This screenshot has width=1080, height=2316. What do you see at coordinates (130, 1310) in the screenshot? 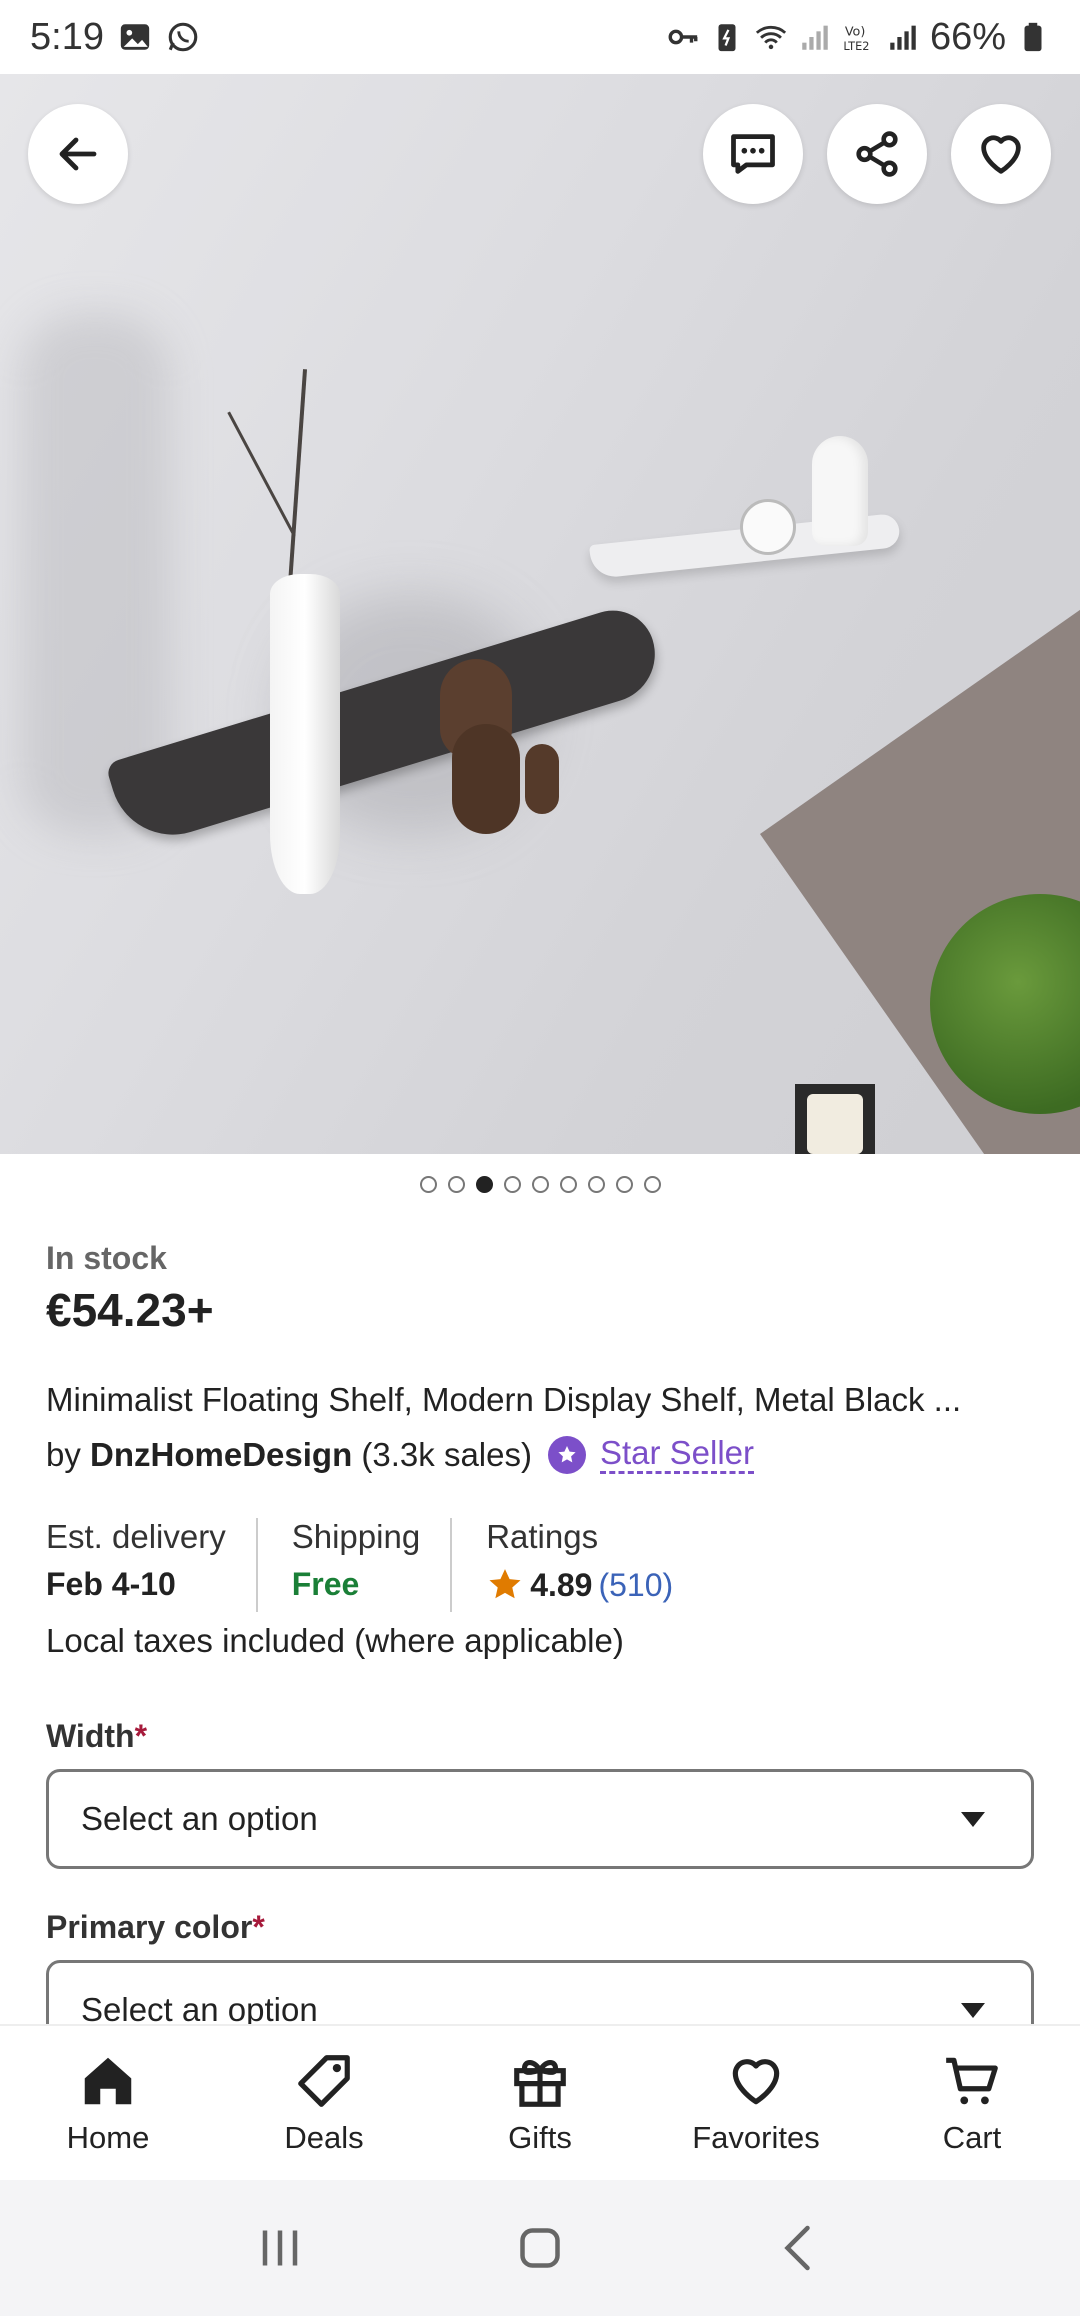
I see `price: €54.23+` at bounding box center [130, 1310].